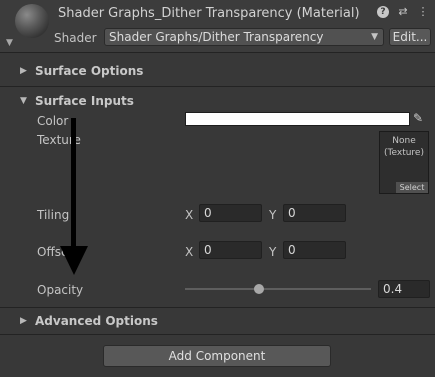  What do you see at coordinates (189, 215) in the screenshot?
I see `tiling-x-label: X` at bounding box center [189, 215].